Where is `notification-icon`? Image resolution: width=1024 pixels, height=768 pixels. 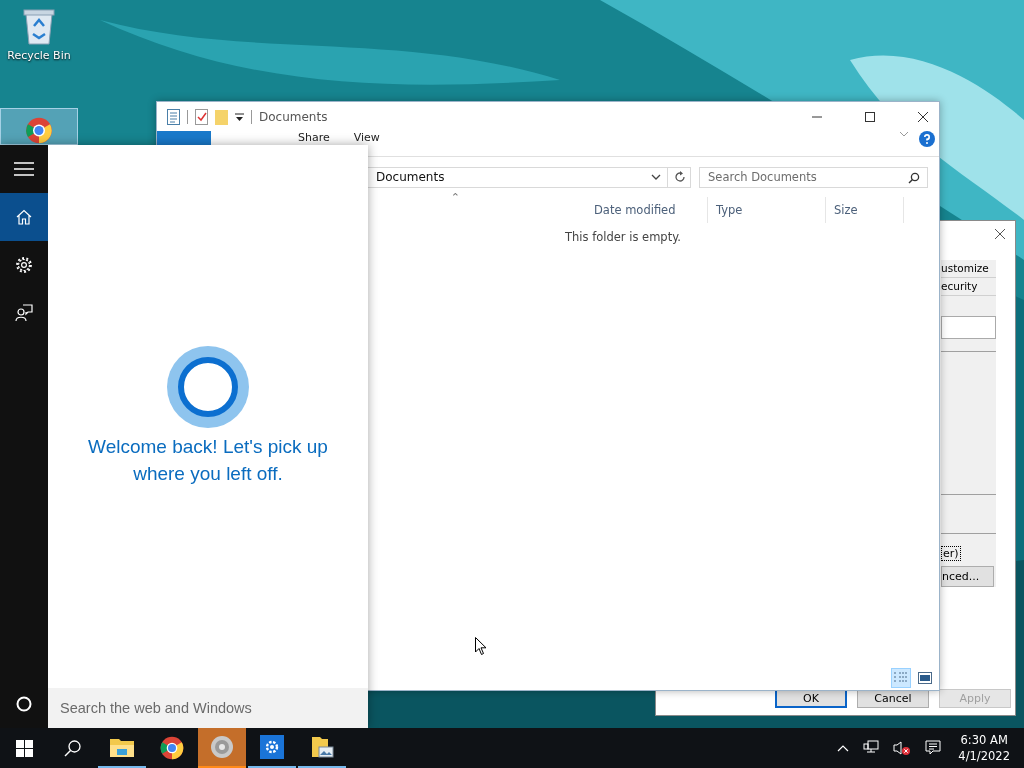 notification-icon is located at coordinates (933, 748).